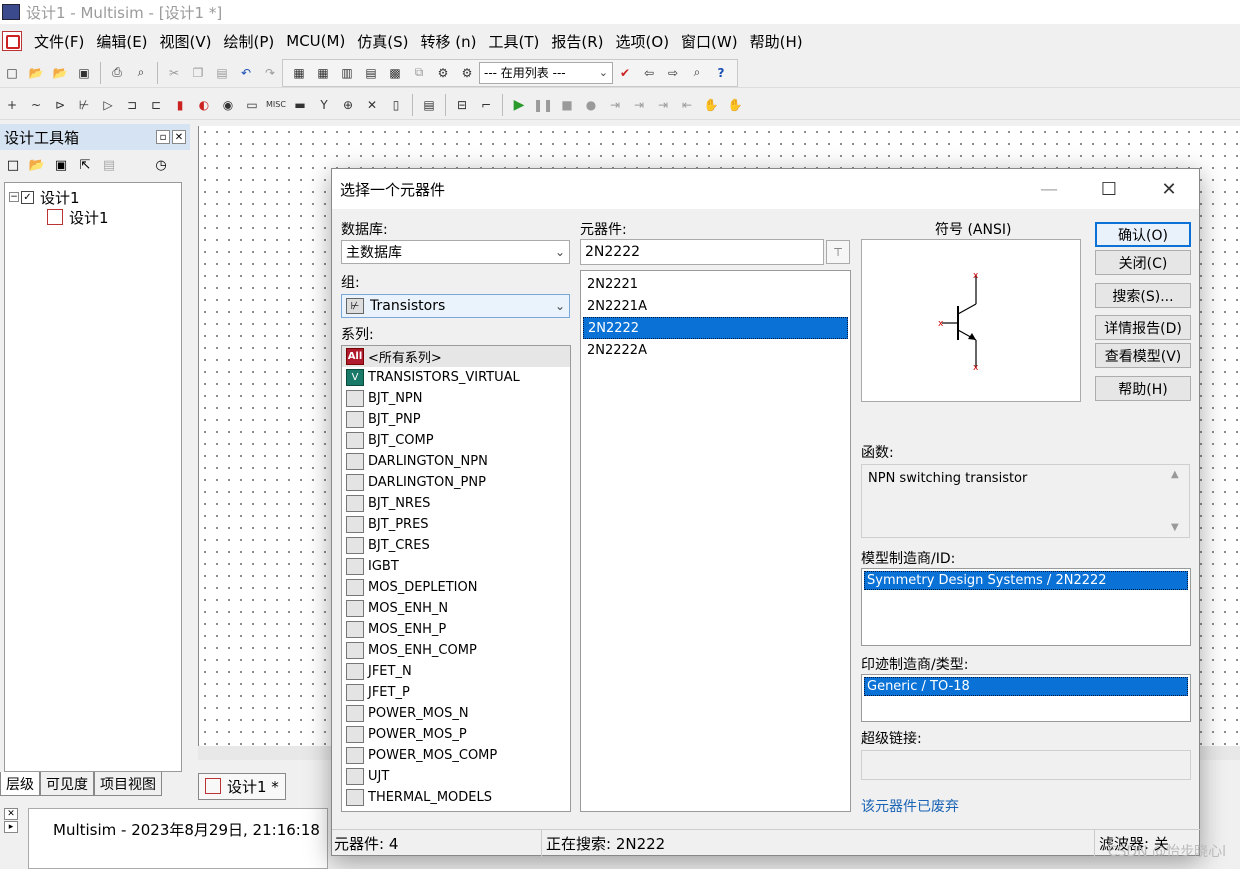 Image resolution: width=1240 pixels, height=869 pixels. I want to click on database-icon: ⧉, so click(419, 73).